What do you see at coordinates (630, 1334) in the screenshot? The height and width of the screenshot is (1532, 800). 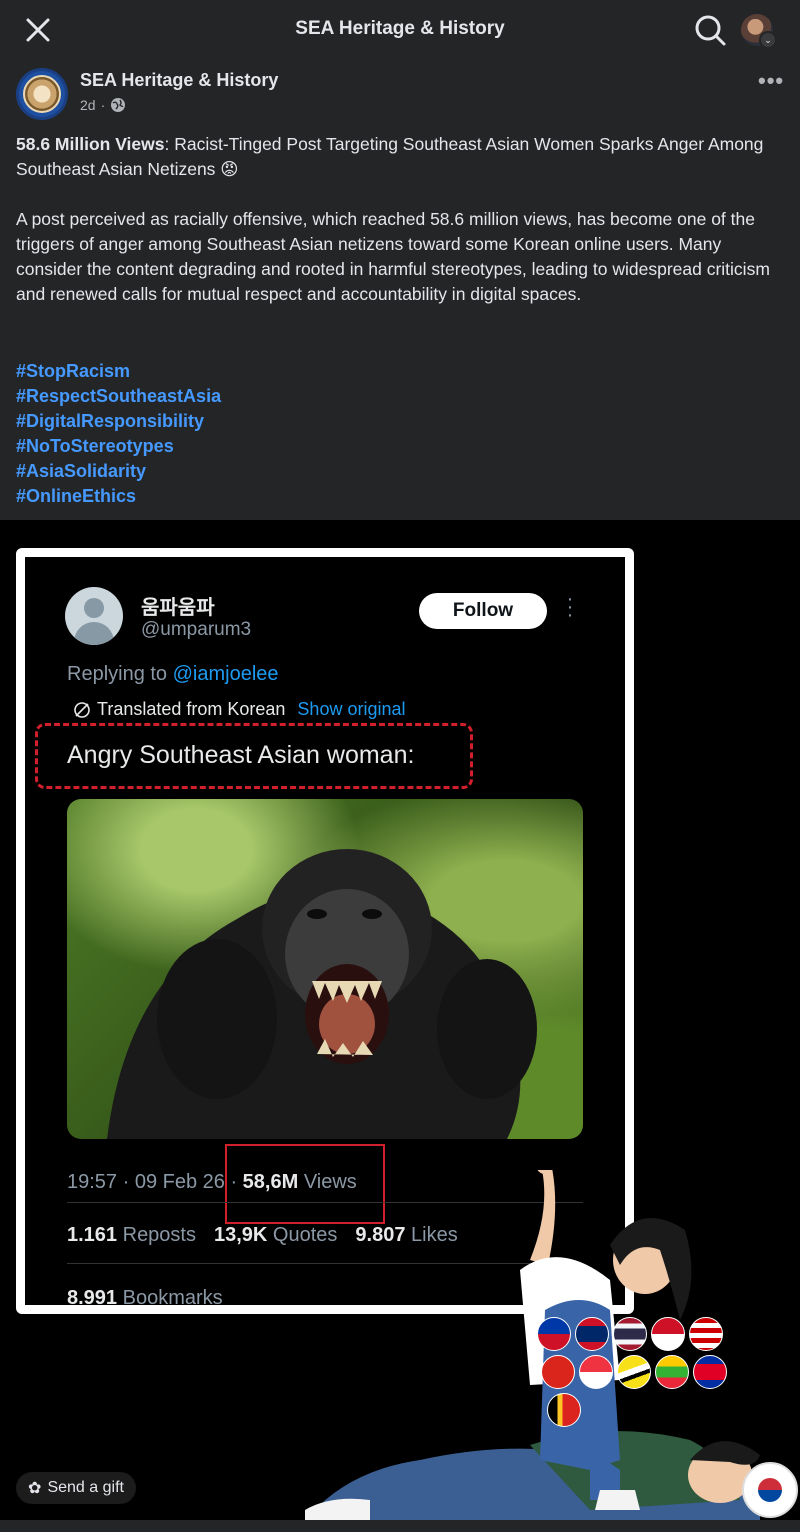 I see `flag-thailand` at bounding box center [630, 1334].